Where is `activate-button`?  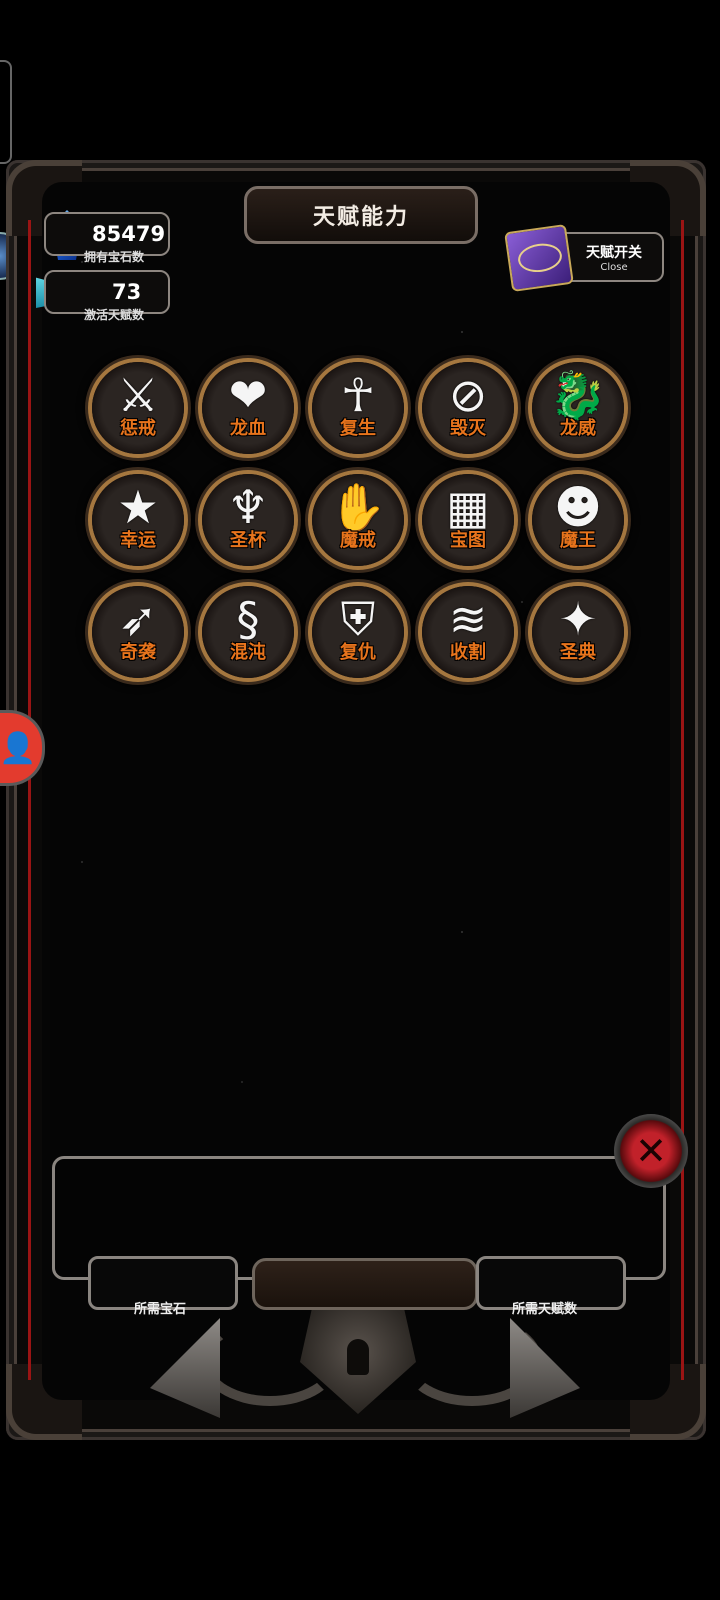 activate-button is located at coordinates (365, 1284).